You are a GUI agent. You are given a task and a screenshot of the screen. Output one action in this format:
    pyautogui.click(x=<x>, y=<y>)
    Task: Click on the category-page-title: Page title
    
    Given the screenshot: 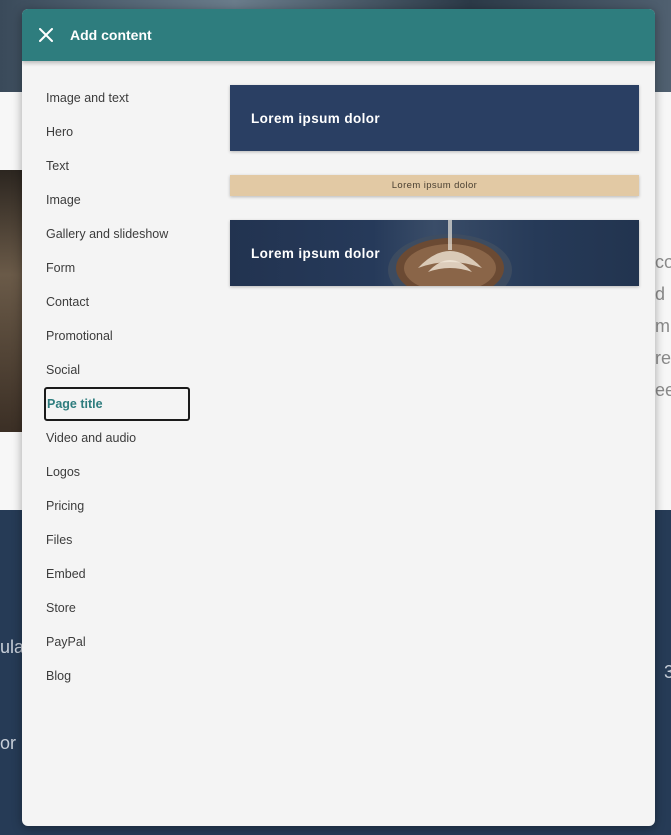 What is the action you would take?
    pyautogui.click(x=117, y=404)
    